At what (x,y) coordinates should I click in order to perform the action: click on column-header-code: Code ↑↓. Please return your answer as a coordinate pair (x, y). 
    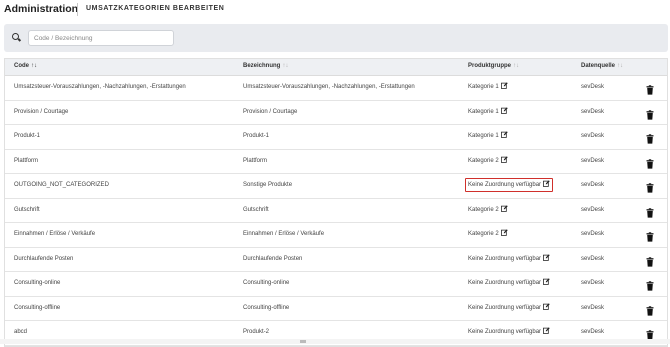
    Looking at the image, I should click on (25, 66).